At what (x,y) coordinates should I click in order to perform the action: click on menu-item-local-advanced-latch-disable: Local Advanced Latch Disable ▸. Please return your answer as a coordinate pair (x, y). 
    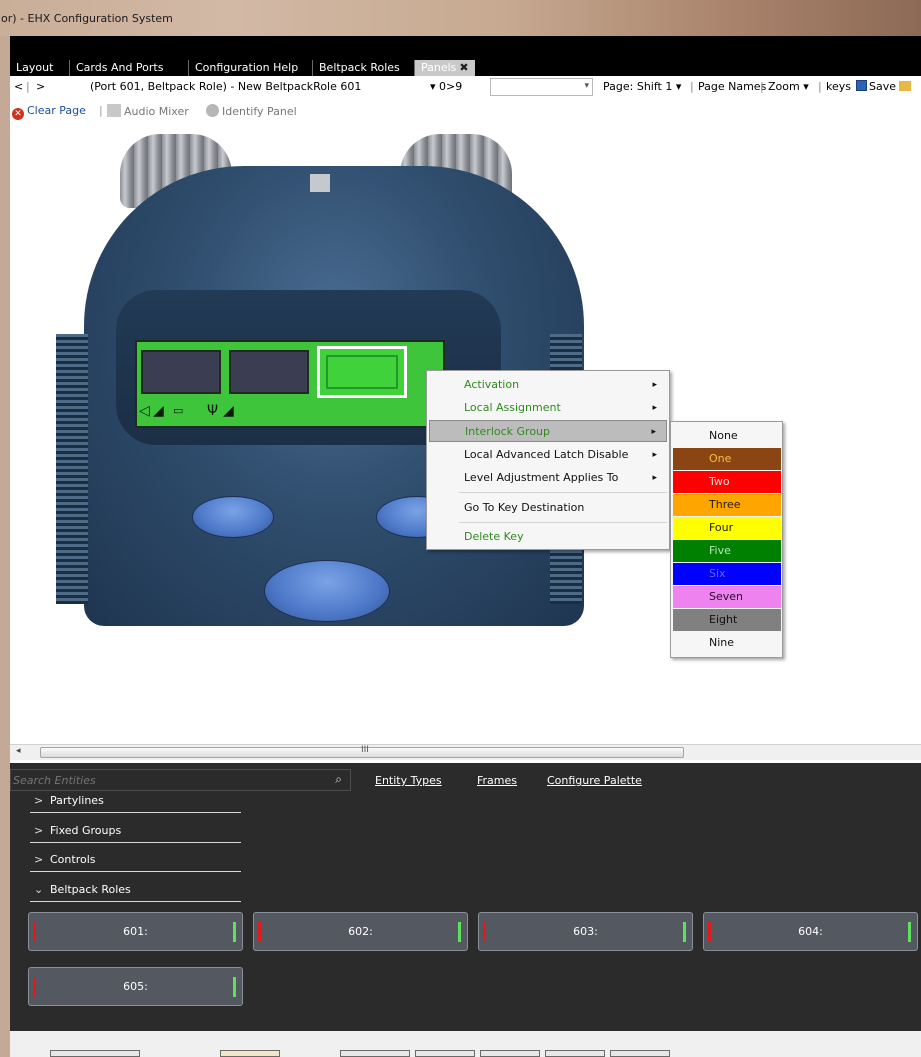
    Looking at the image, I should click on (548, 455).